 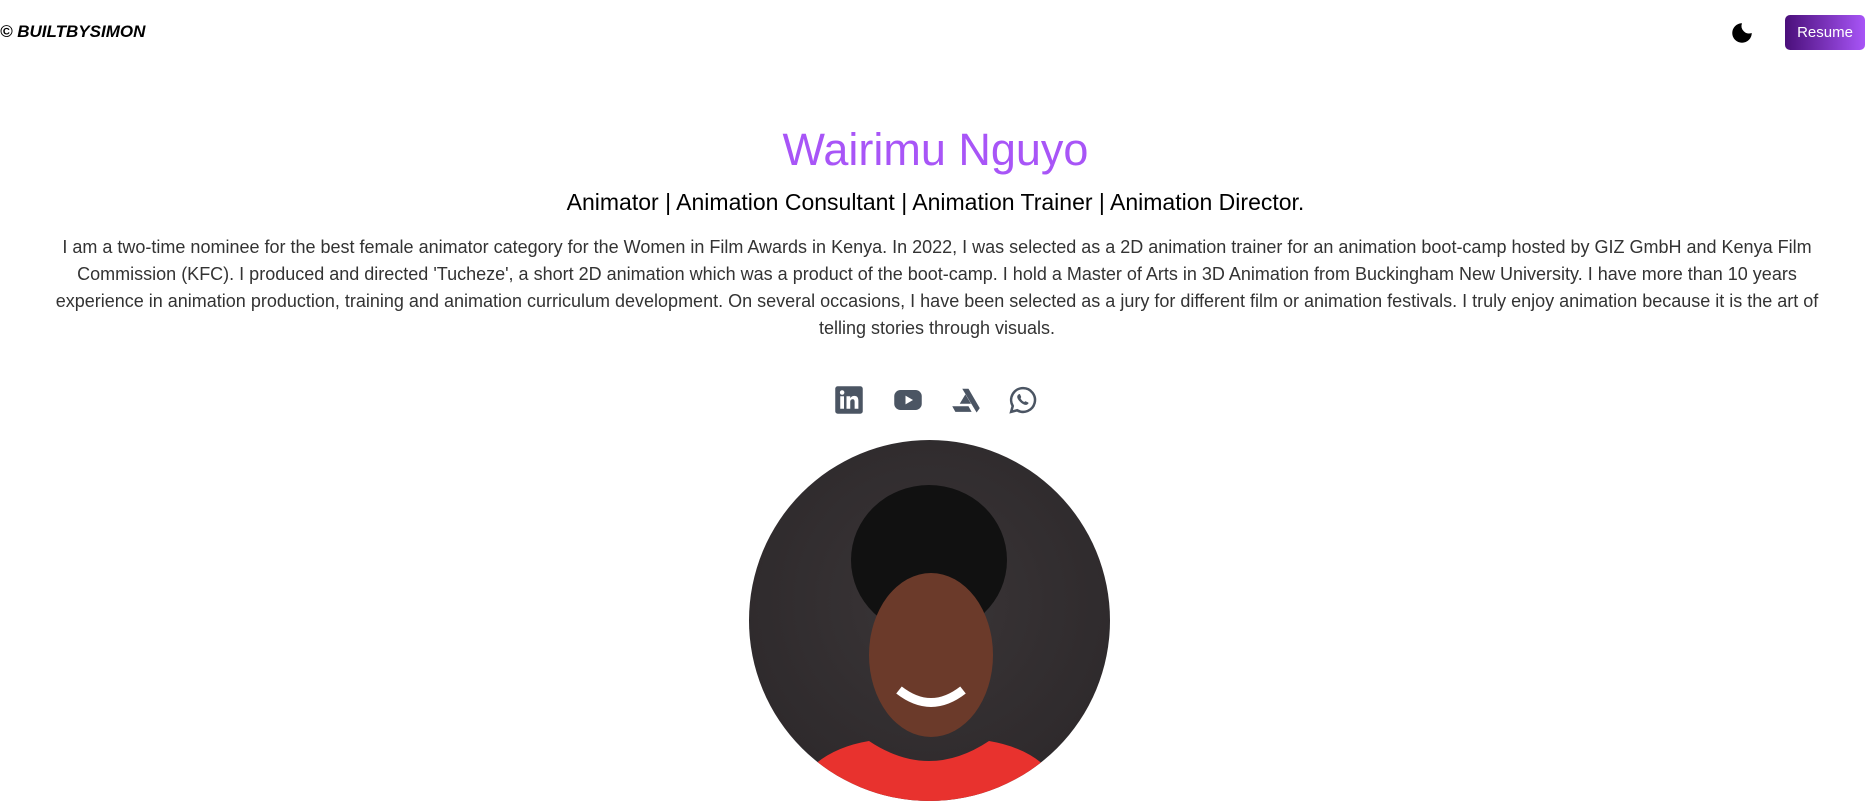 I want to click on youtube-icon, so click(x=907, y=400).